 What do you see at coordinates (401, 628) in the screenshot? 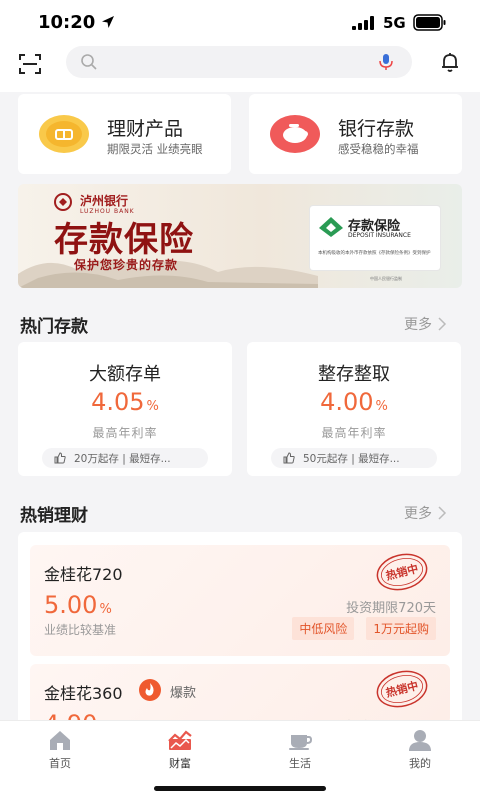
I see `min-purchase-tag: 1万元起购` at bounding box center [401, 628].